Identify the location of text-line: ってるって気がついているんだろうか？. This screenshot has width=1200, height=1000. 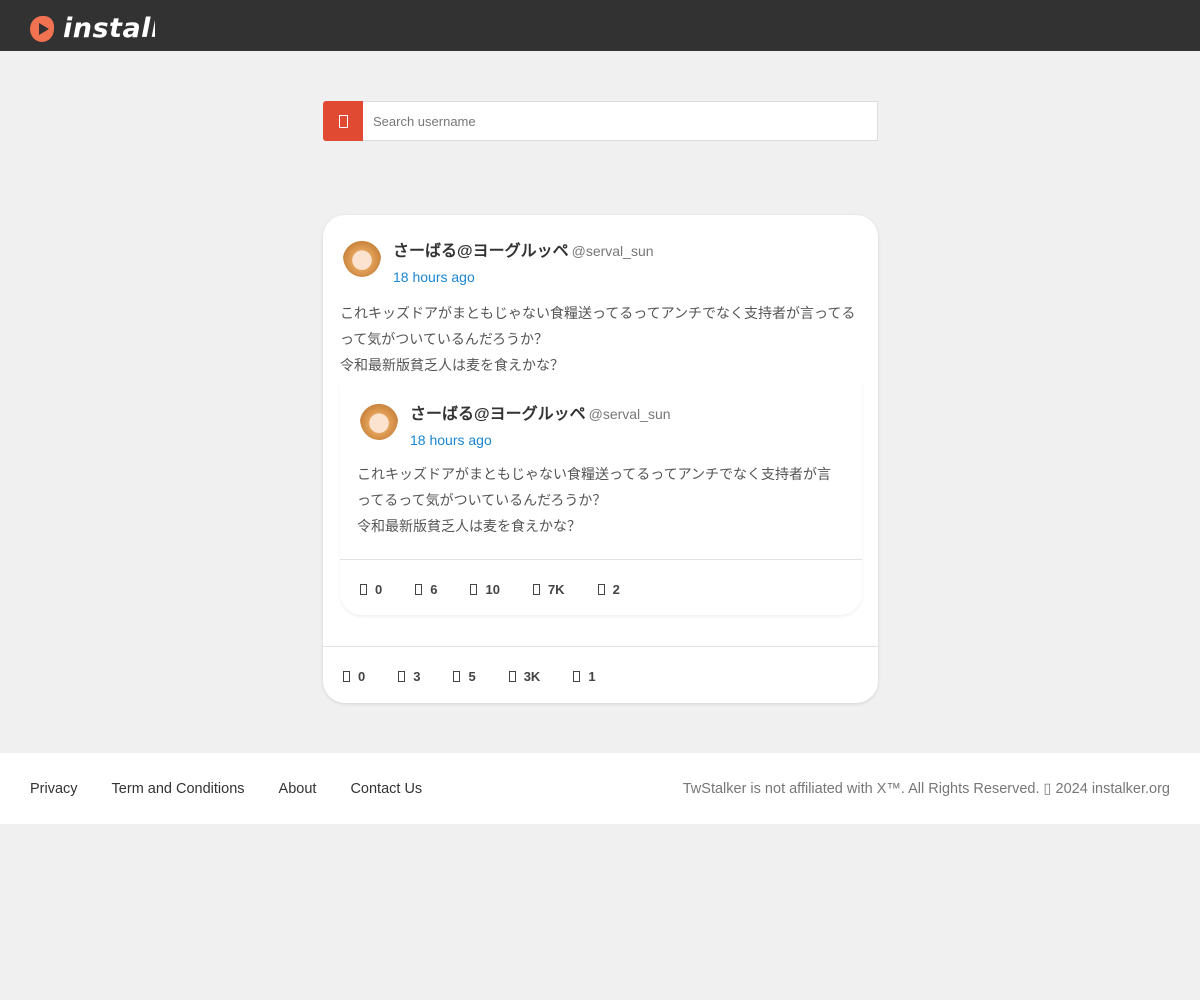
(482, 500).